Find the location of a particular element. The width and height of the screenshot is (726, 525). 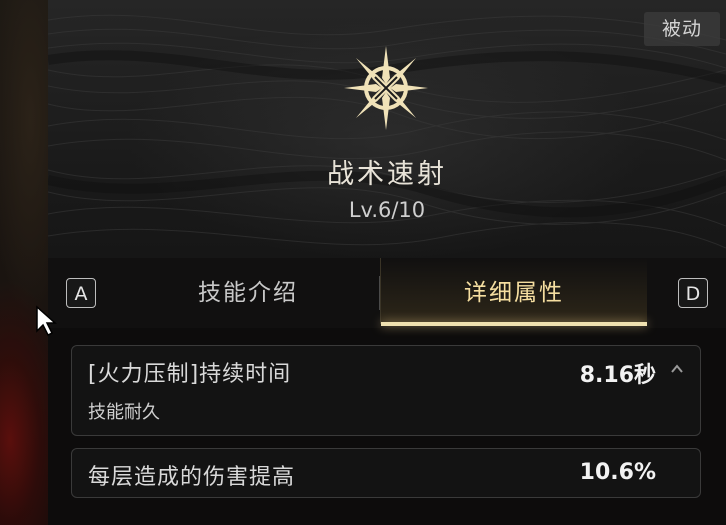

attribute-title: 每层造成的伤害提高 is located at coordinates (192, 477).